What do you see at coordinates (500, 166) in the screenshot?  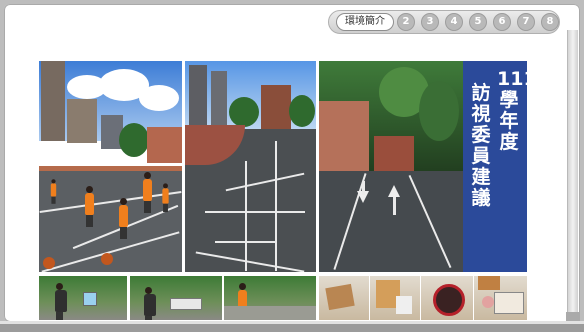 I see `title-panel: 111學年度 訪視委員建議` at bounding box center [500, 166].